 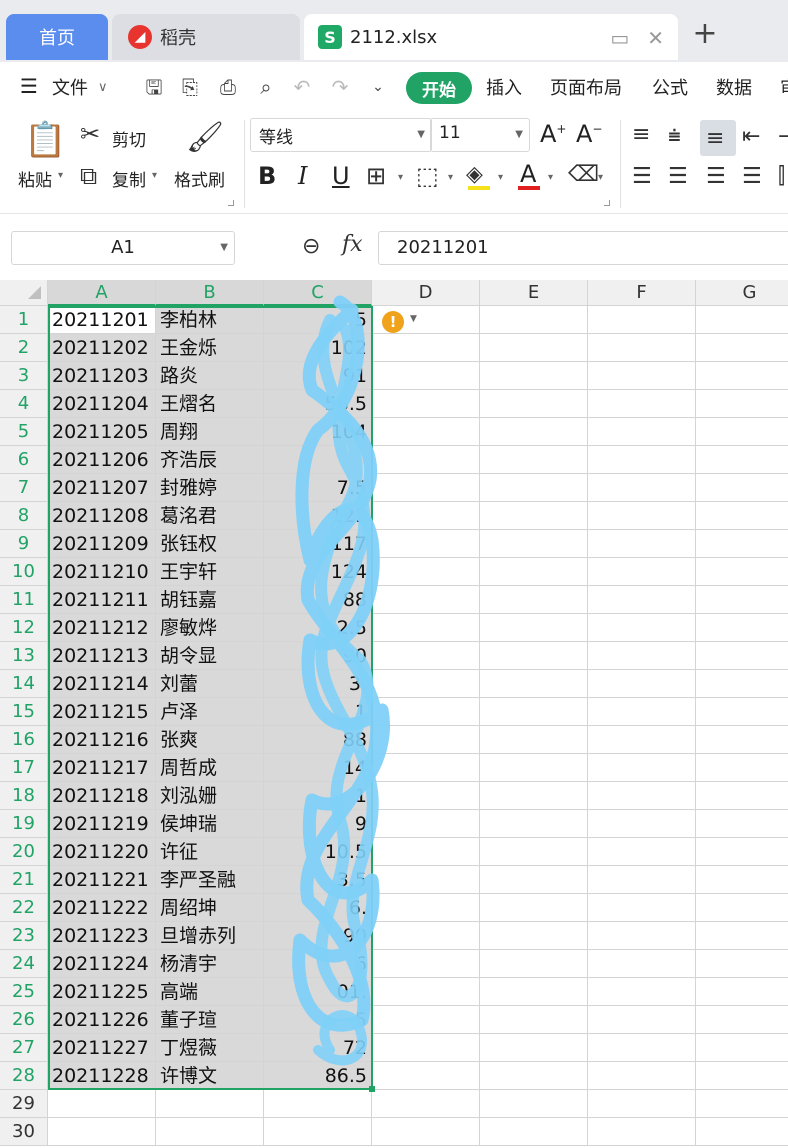 I want to click on cell-a: 20211202, so click(x=102, y=348).